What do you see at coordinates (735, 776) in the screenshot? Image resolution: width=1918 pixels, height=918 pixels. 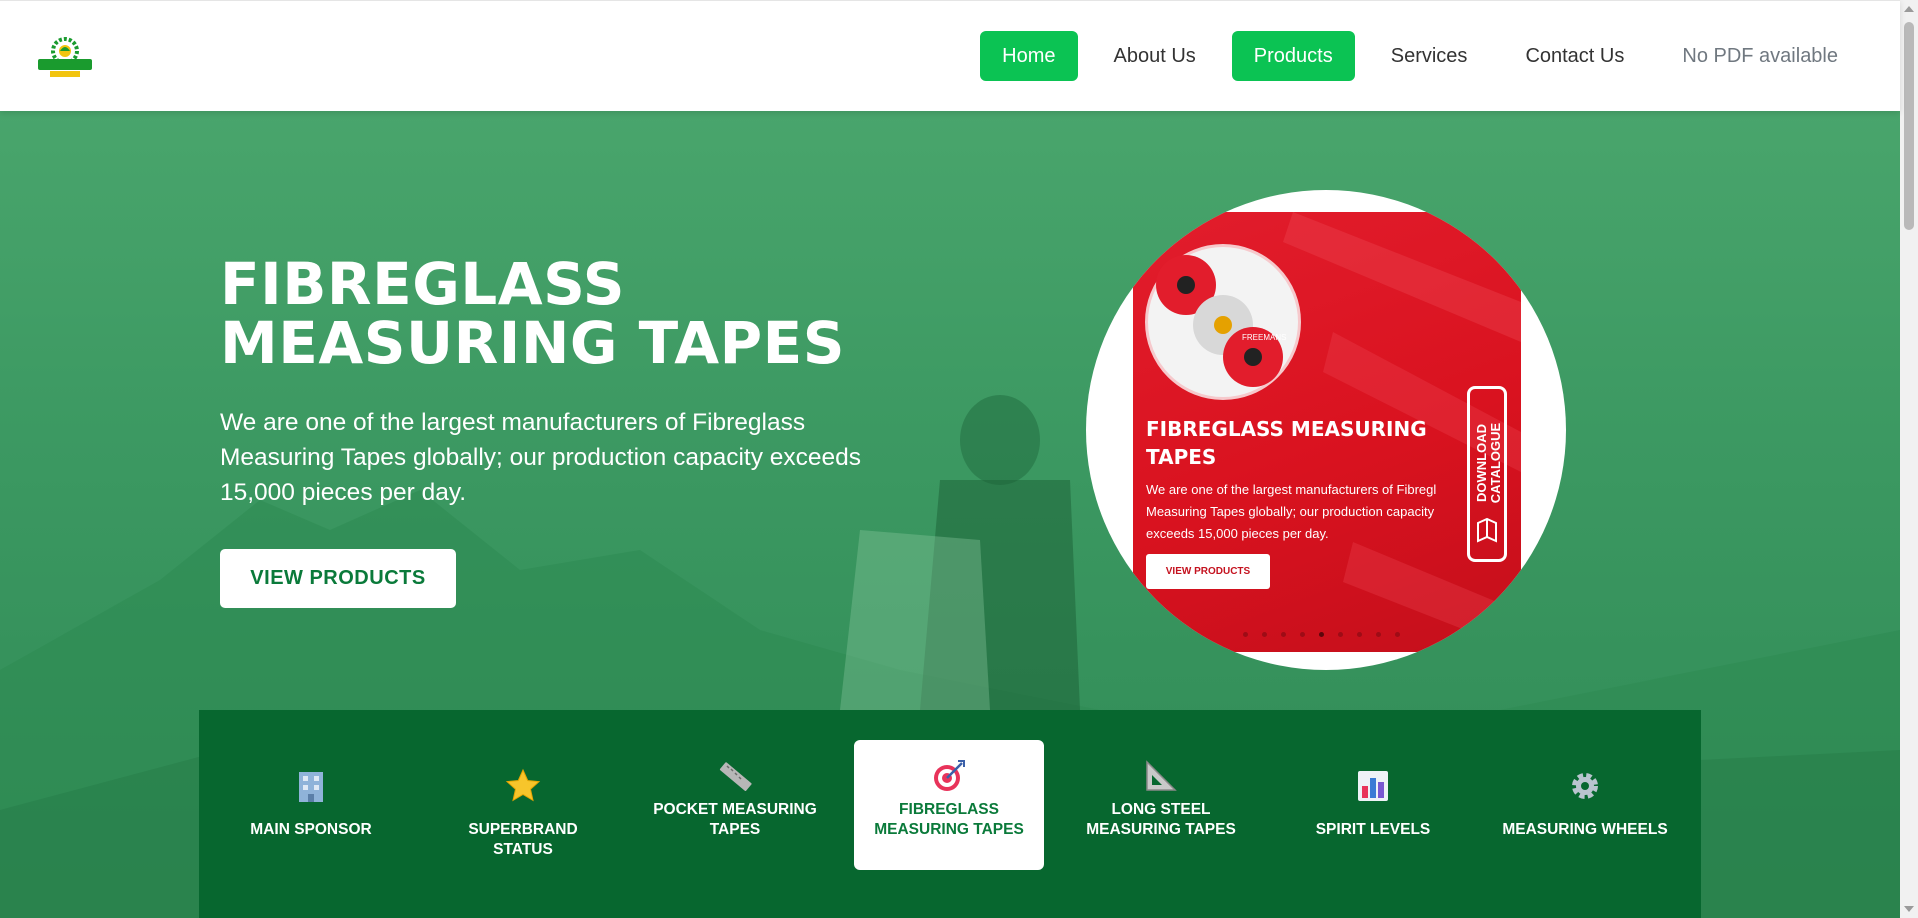 I see `ruler-icon` at bounding box center [735, 776].